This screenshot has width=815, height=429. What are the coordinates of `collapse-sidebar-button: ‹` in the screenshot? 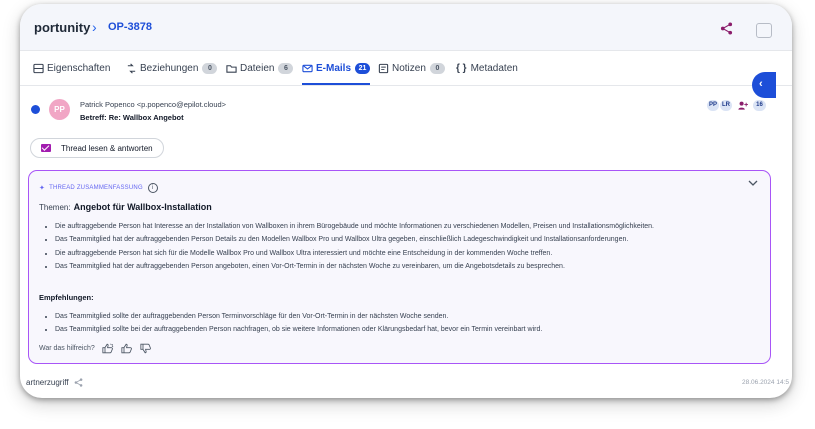 It's located at (764, 85).